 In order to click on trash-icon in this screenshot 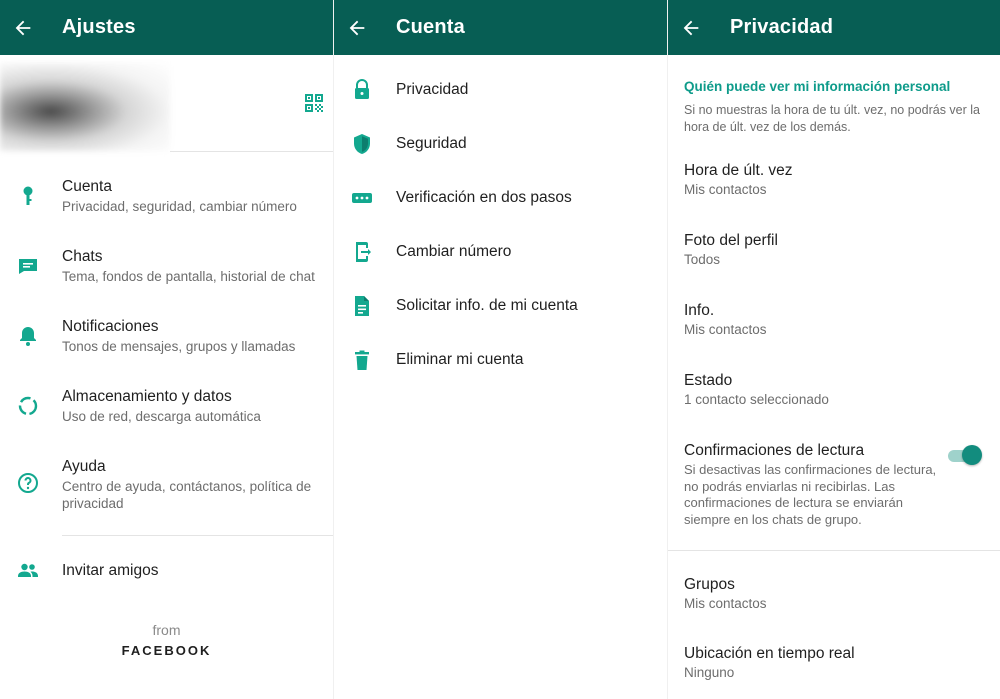, I will do `click(362, 360)`.